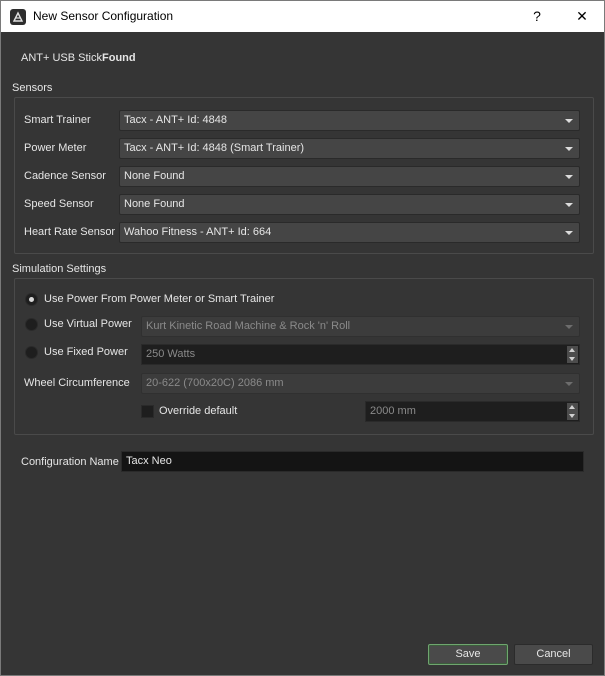 This screenshot has width=605, height=676. I want to click on title-bar: New Sensor Configuration ? ✕, so click(302, 16).